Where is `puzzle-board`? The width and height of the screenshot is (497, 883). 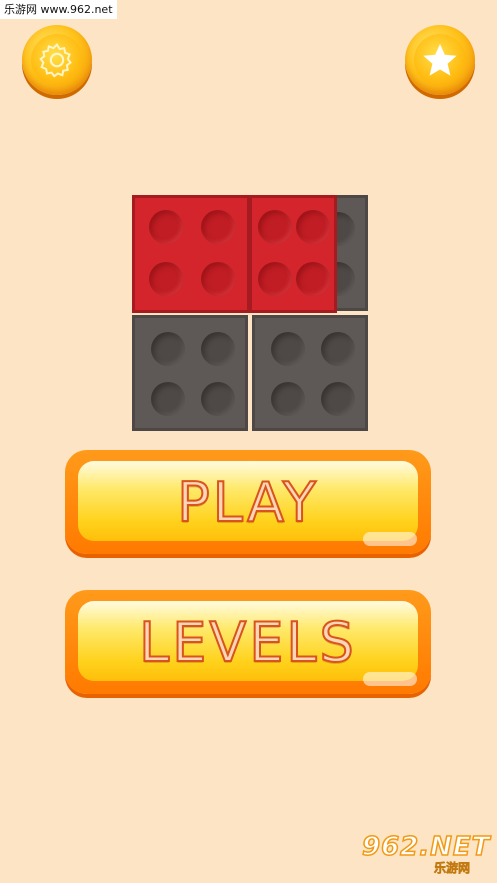
puzzle-board is located at coordinates (250, 314).